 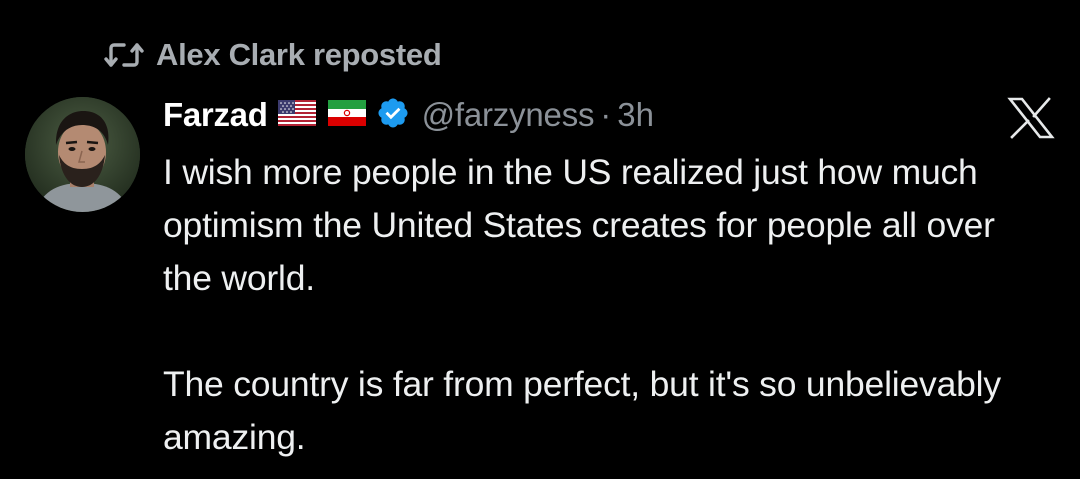 What do you see at coordinates (508, 115) in the screenshot?
I see `author-handle: @farzyness` at bounding box center [508, 115].